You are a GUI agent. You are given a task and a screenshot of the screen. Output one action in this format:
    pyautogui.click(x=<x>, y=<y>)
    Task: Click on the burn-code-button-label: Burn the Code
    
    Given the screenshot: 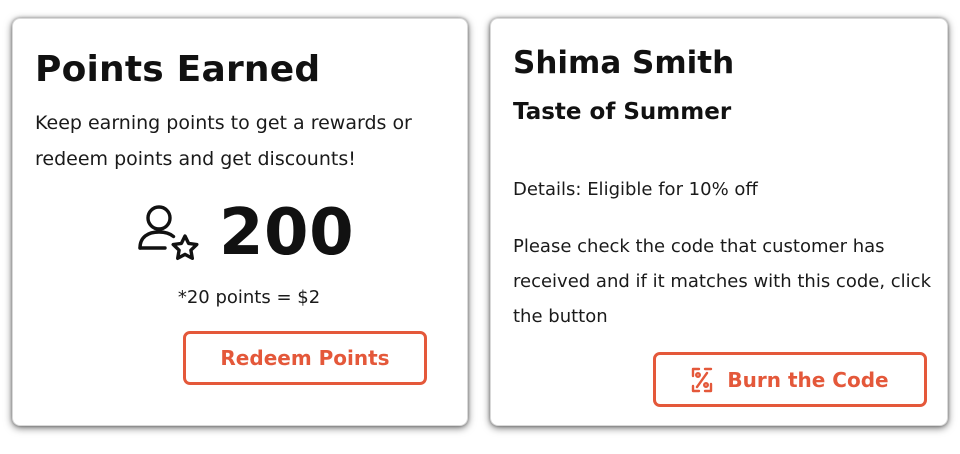 What is the action you would take?
    pyautogui.click(x=808, y=379)
    